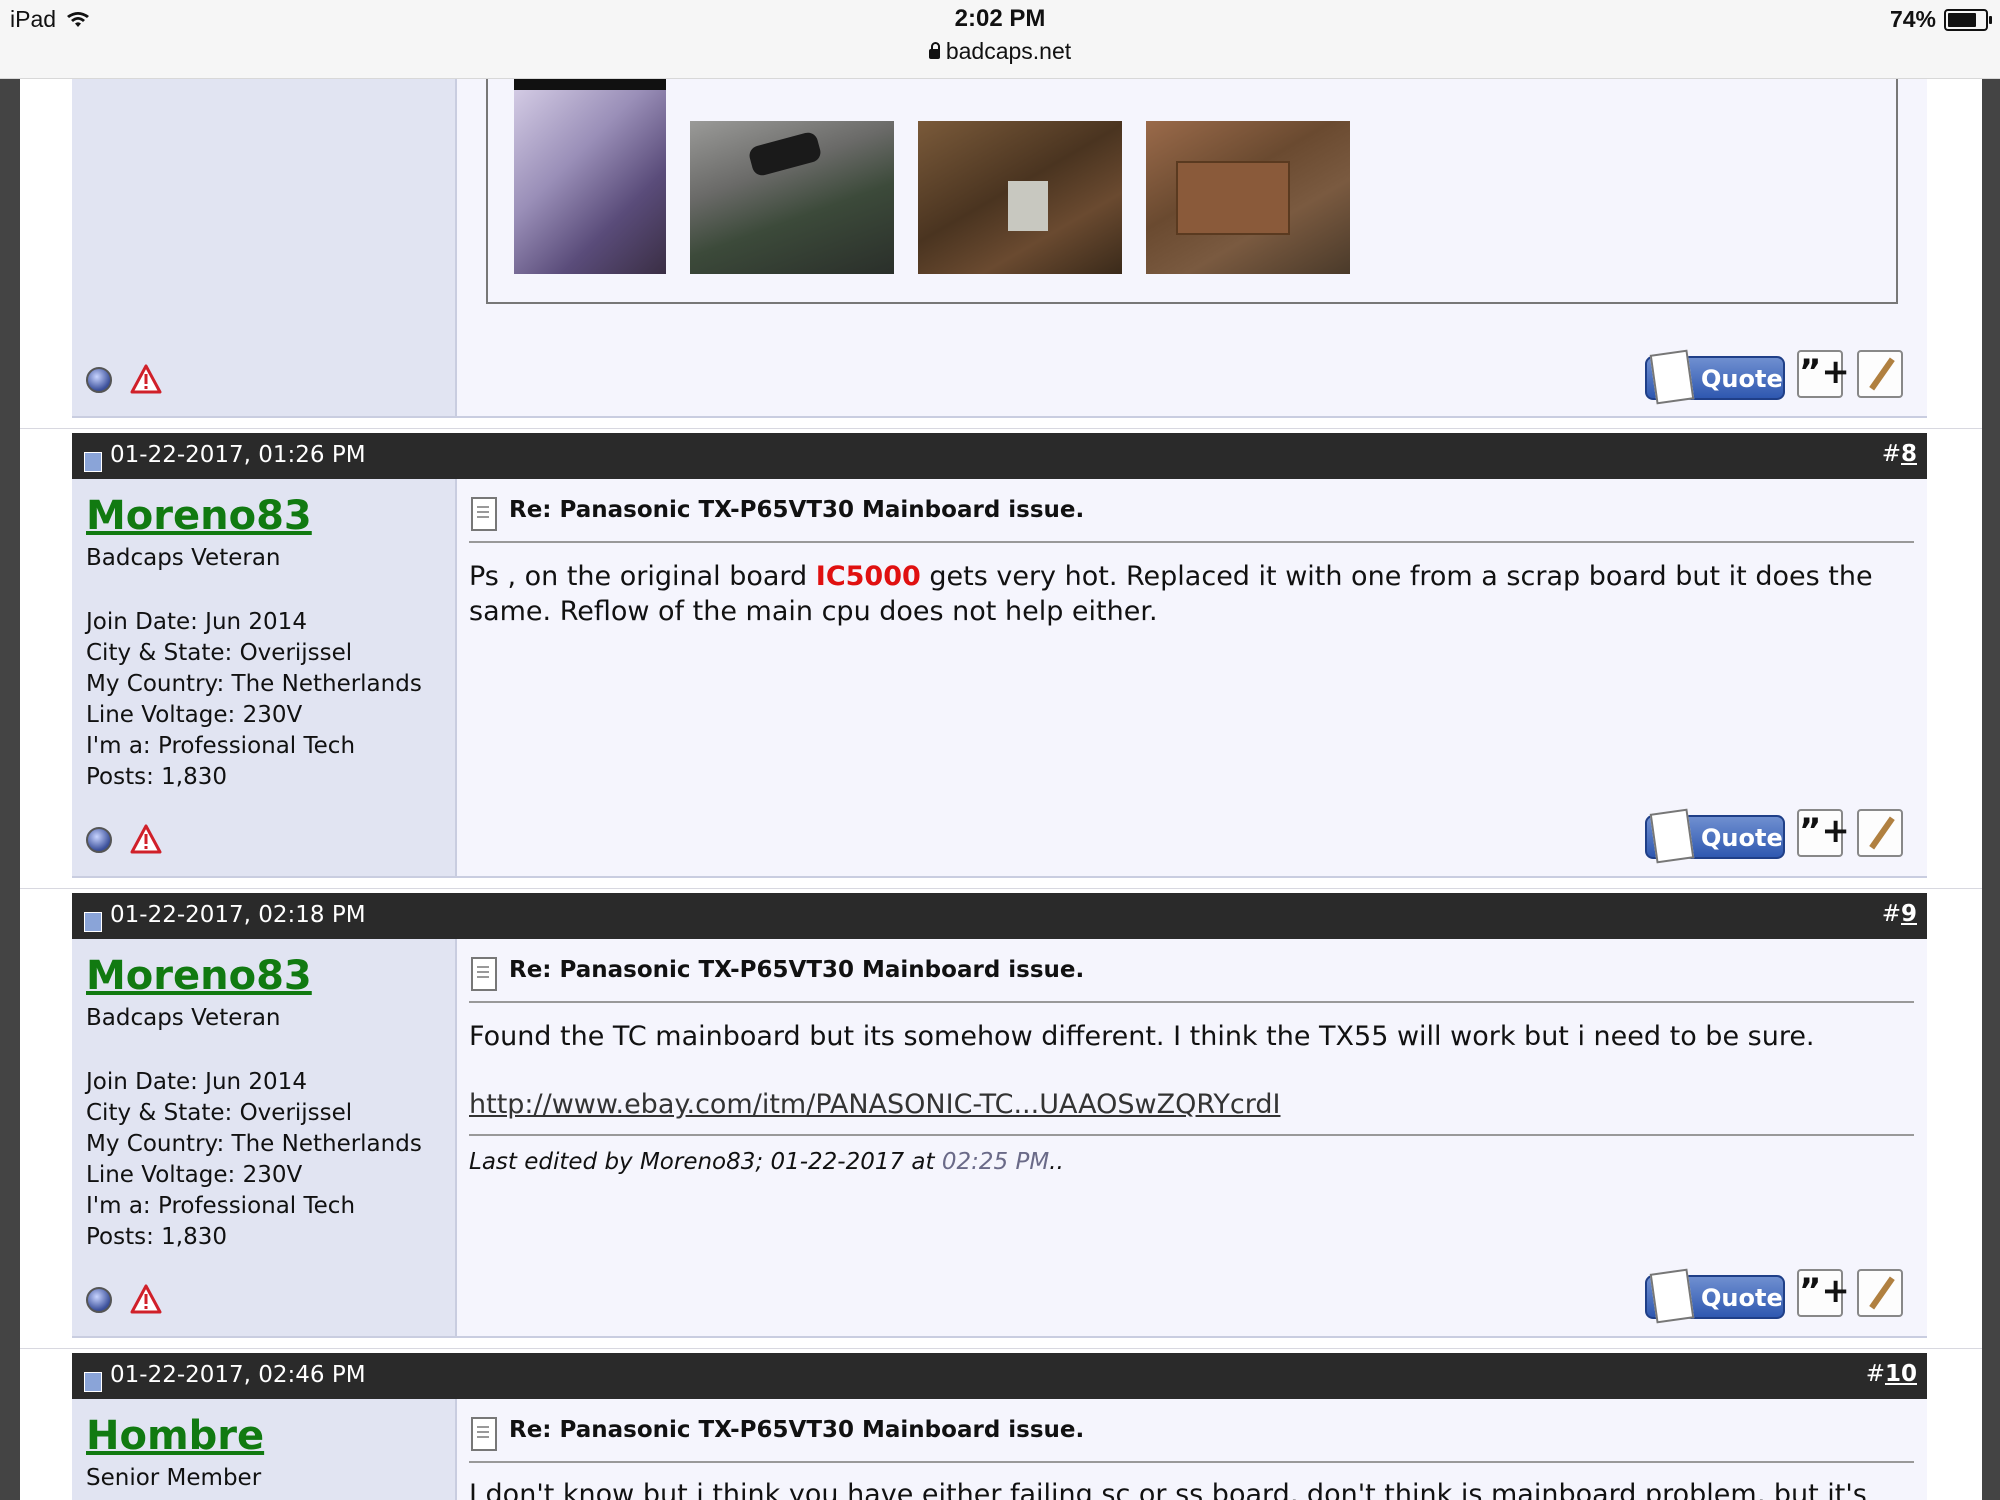 The image size is (2000, 1500). I want to click on post-permalink: 8, so click(1909, 454).